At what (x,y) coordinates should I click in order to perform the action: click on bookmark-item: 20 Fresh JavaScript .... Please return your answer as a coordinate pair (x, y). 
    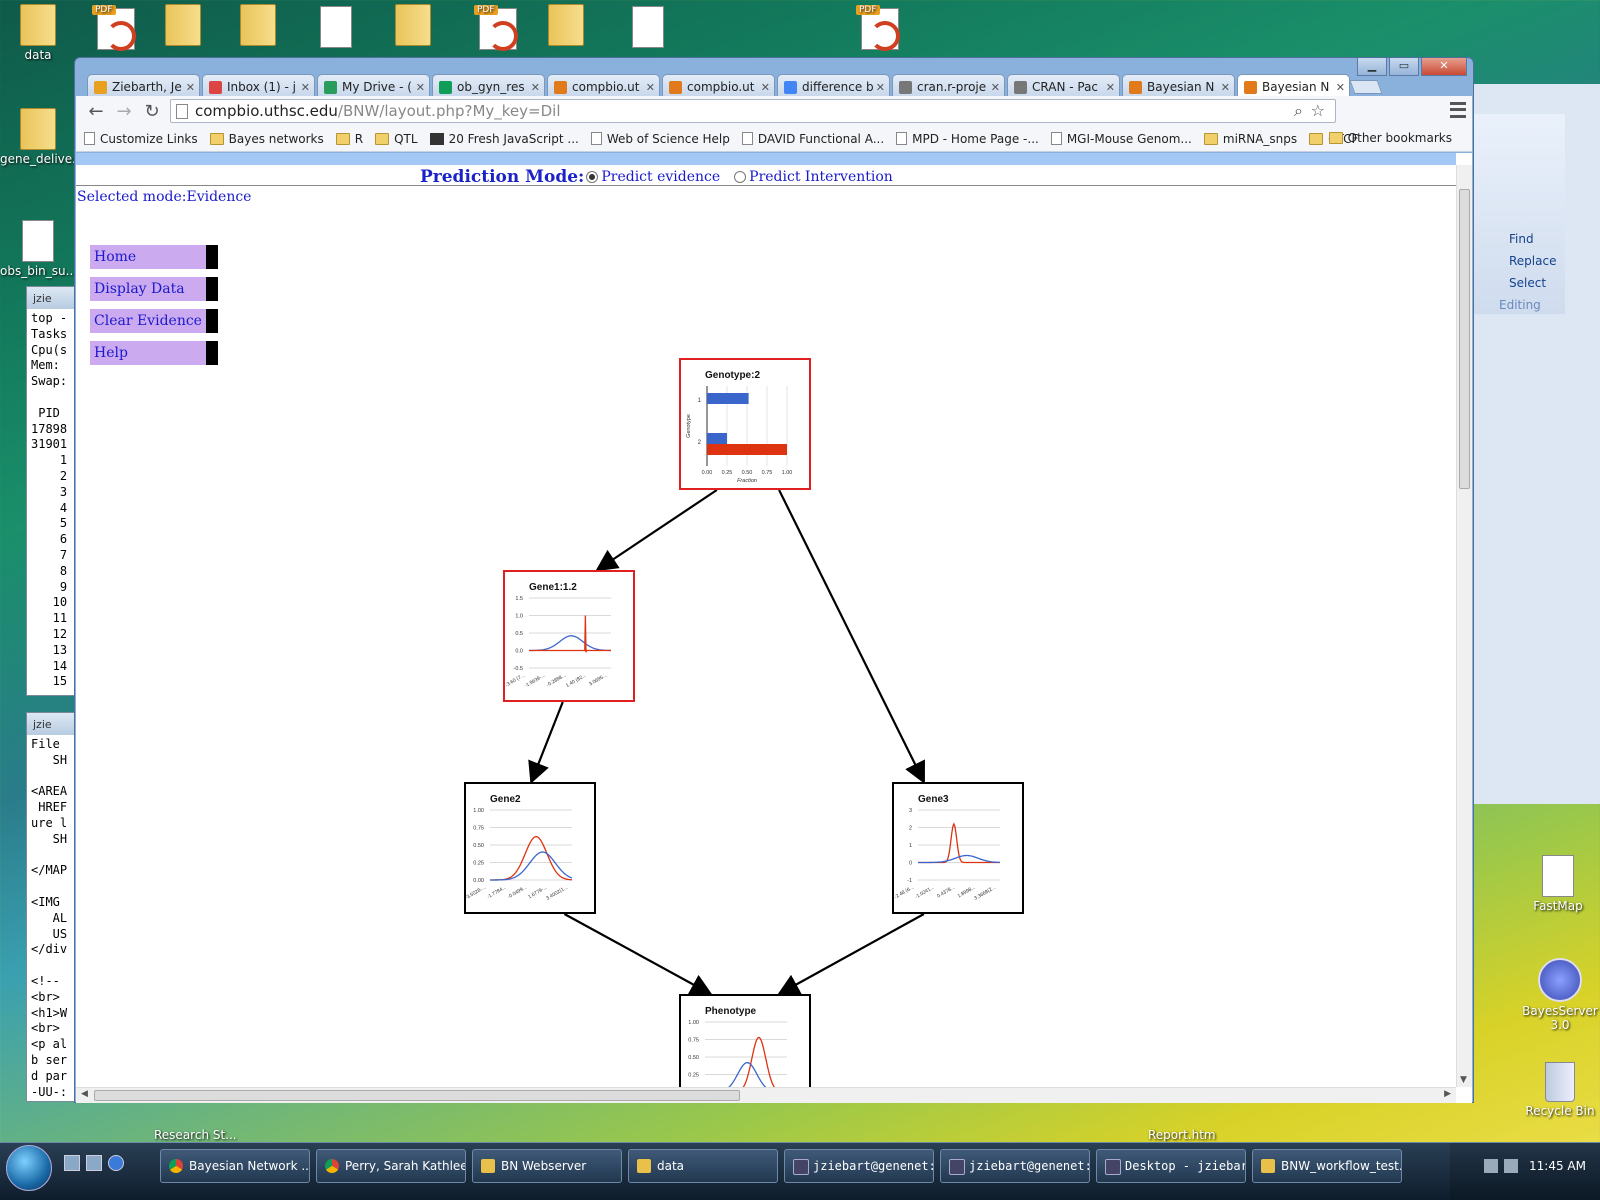
    Looking at the image, I should click on (504, 139).